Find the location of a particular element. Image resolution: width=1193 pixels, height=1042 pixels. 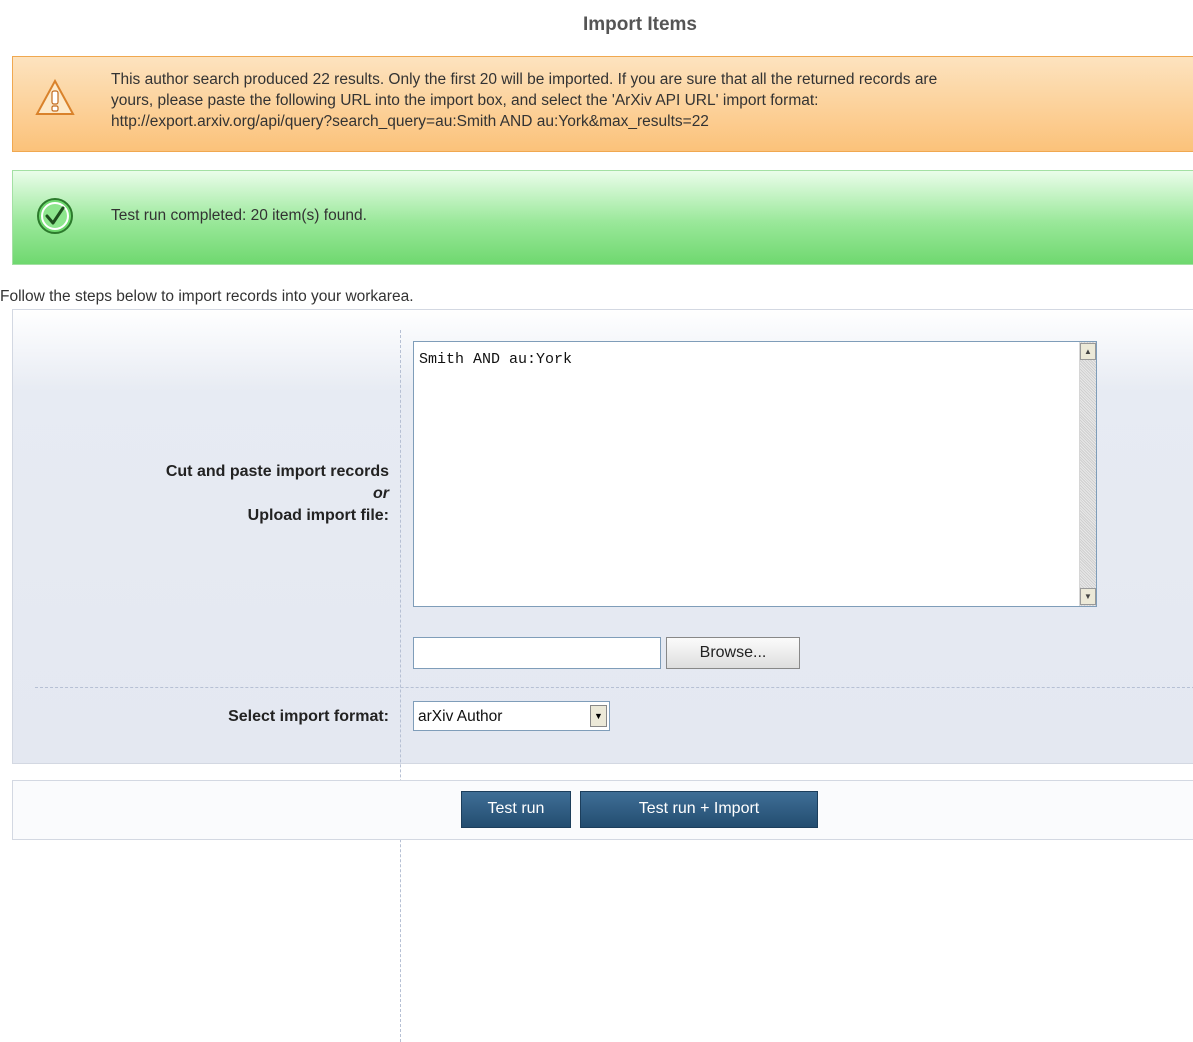

format-label: Select import format: is located at coordinates (308, 716).